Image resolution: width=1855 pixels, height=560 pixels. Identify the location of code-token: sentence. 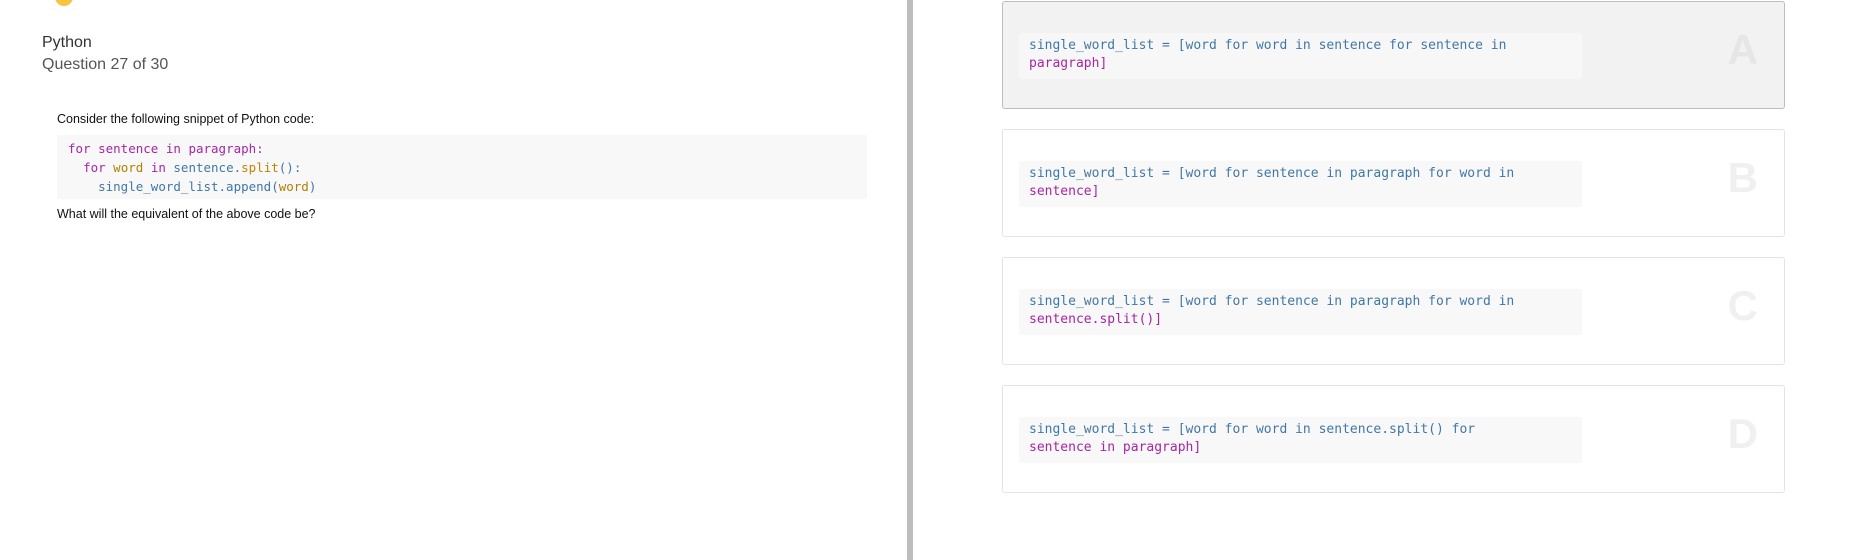
(128, 148).